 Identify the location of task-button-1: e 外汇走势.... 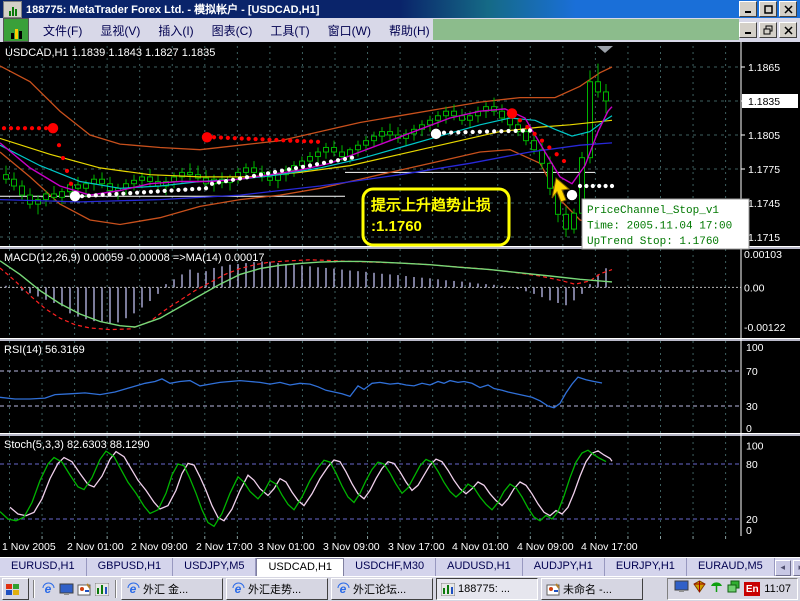
(277, 589).